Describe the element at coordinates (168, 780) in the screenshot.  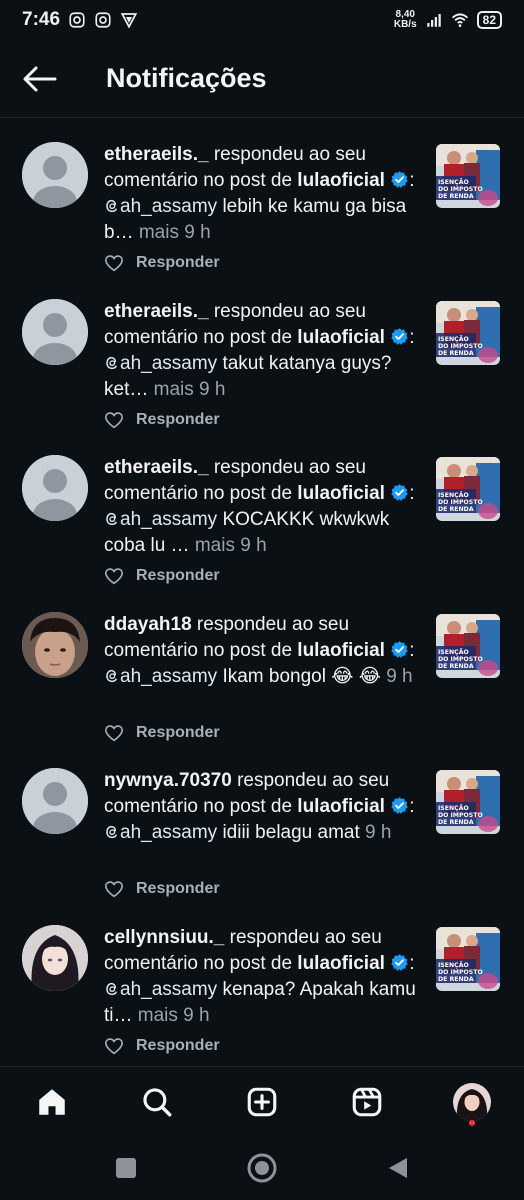
I see `username: nywnya.70370` at that location.